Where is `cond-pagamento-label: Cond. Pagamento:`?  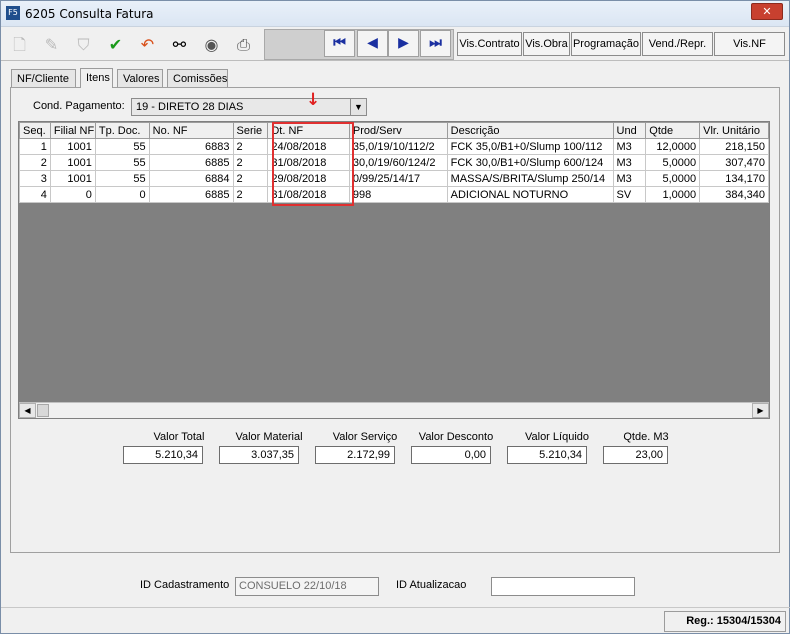
cond-pagamento-label: Cond. Pagamento: is located at coordinates (79, 106).